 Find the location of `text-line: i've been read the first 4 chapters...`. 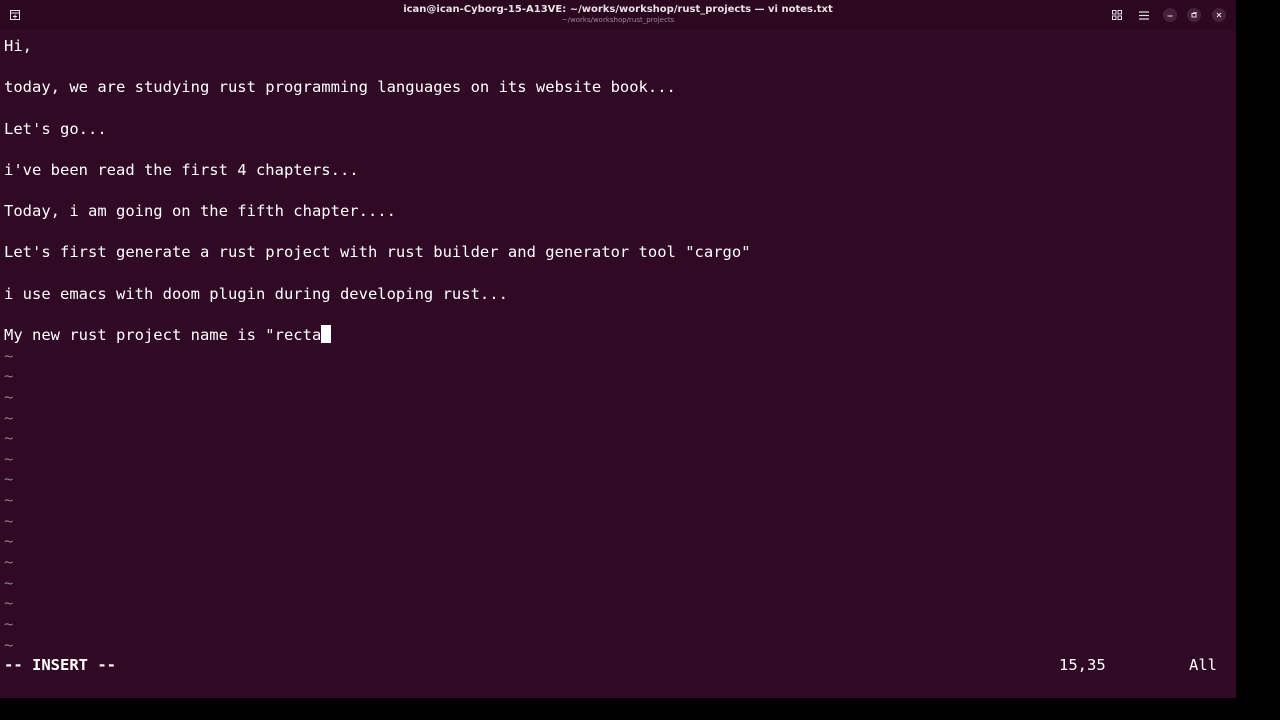

text-line: i've been read the first 4 chapters... is located at coordinates (181, 169).